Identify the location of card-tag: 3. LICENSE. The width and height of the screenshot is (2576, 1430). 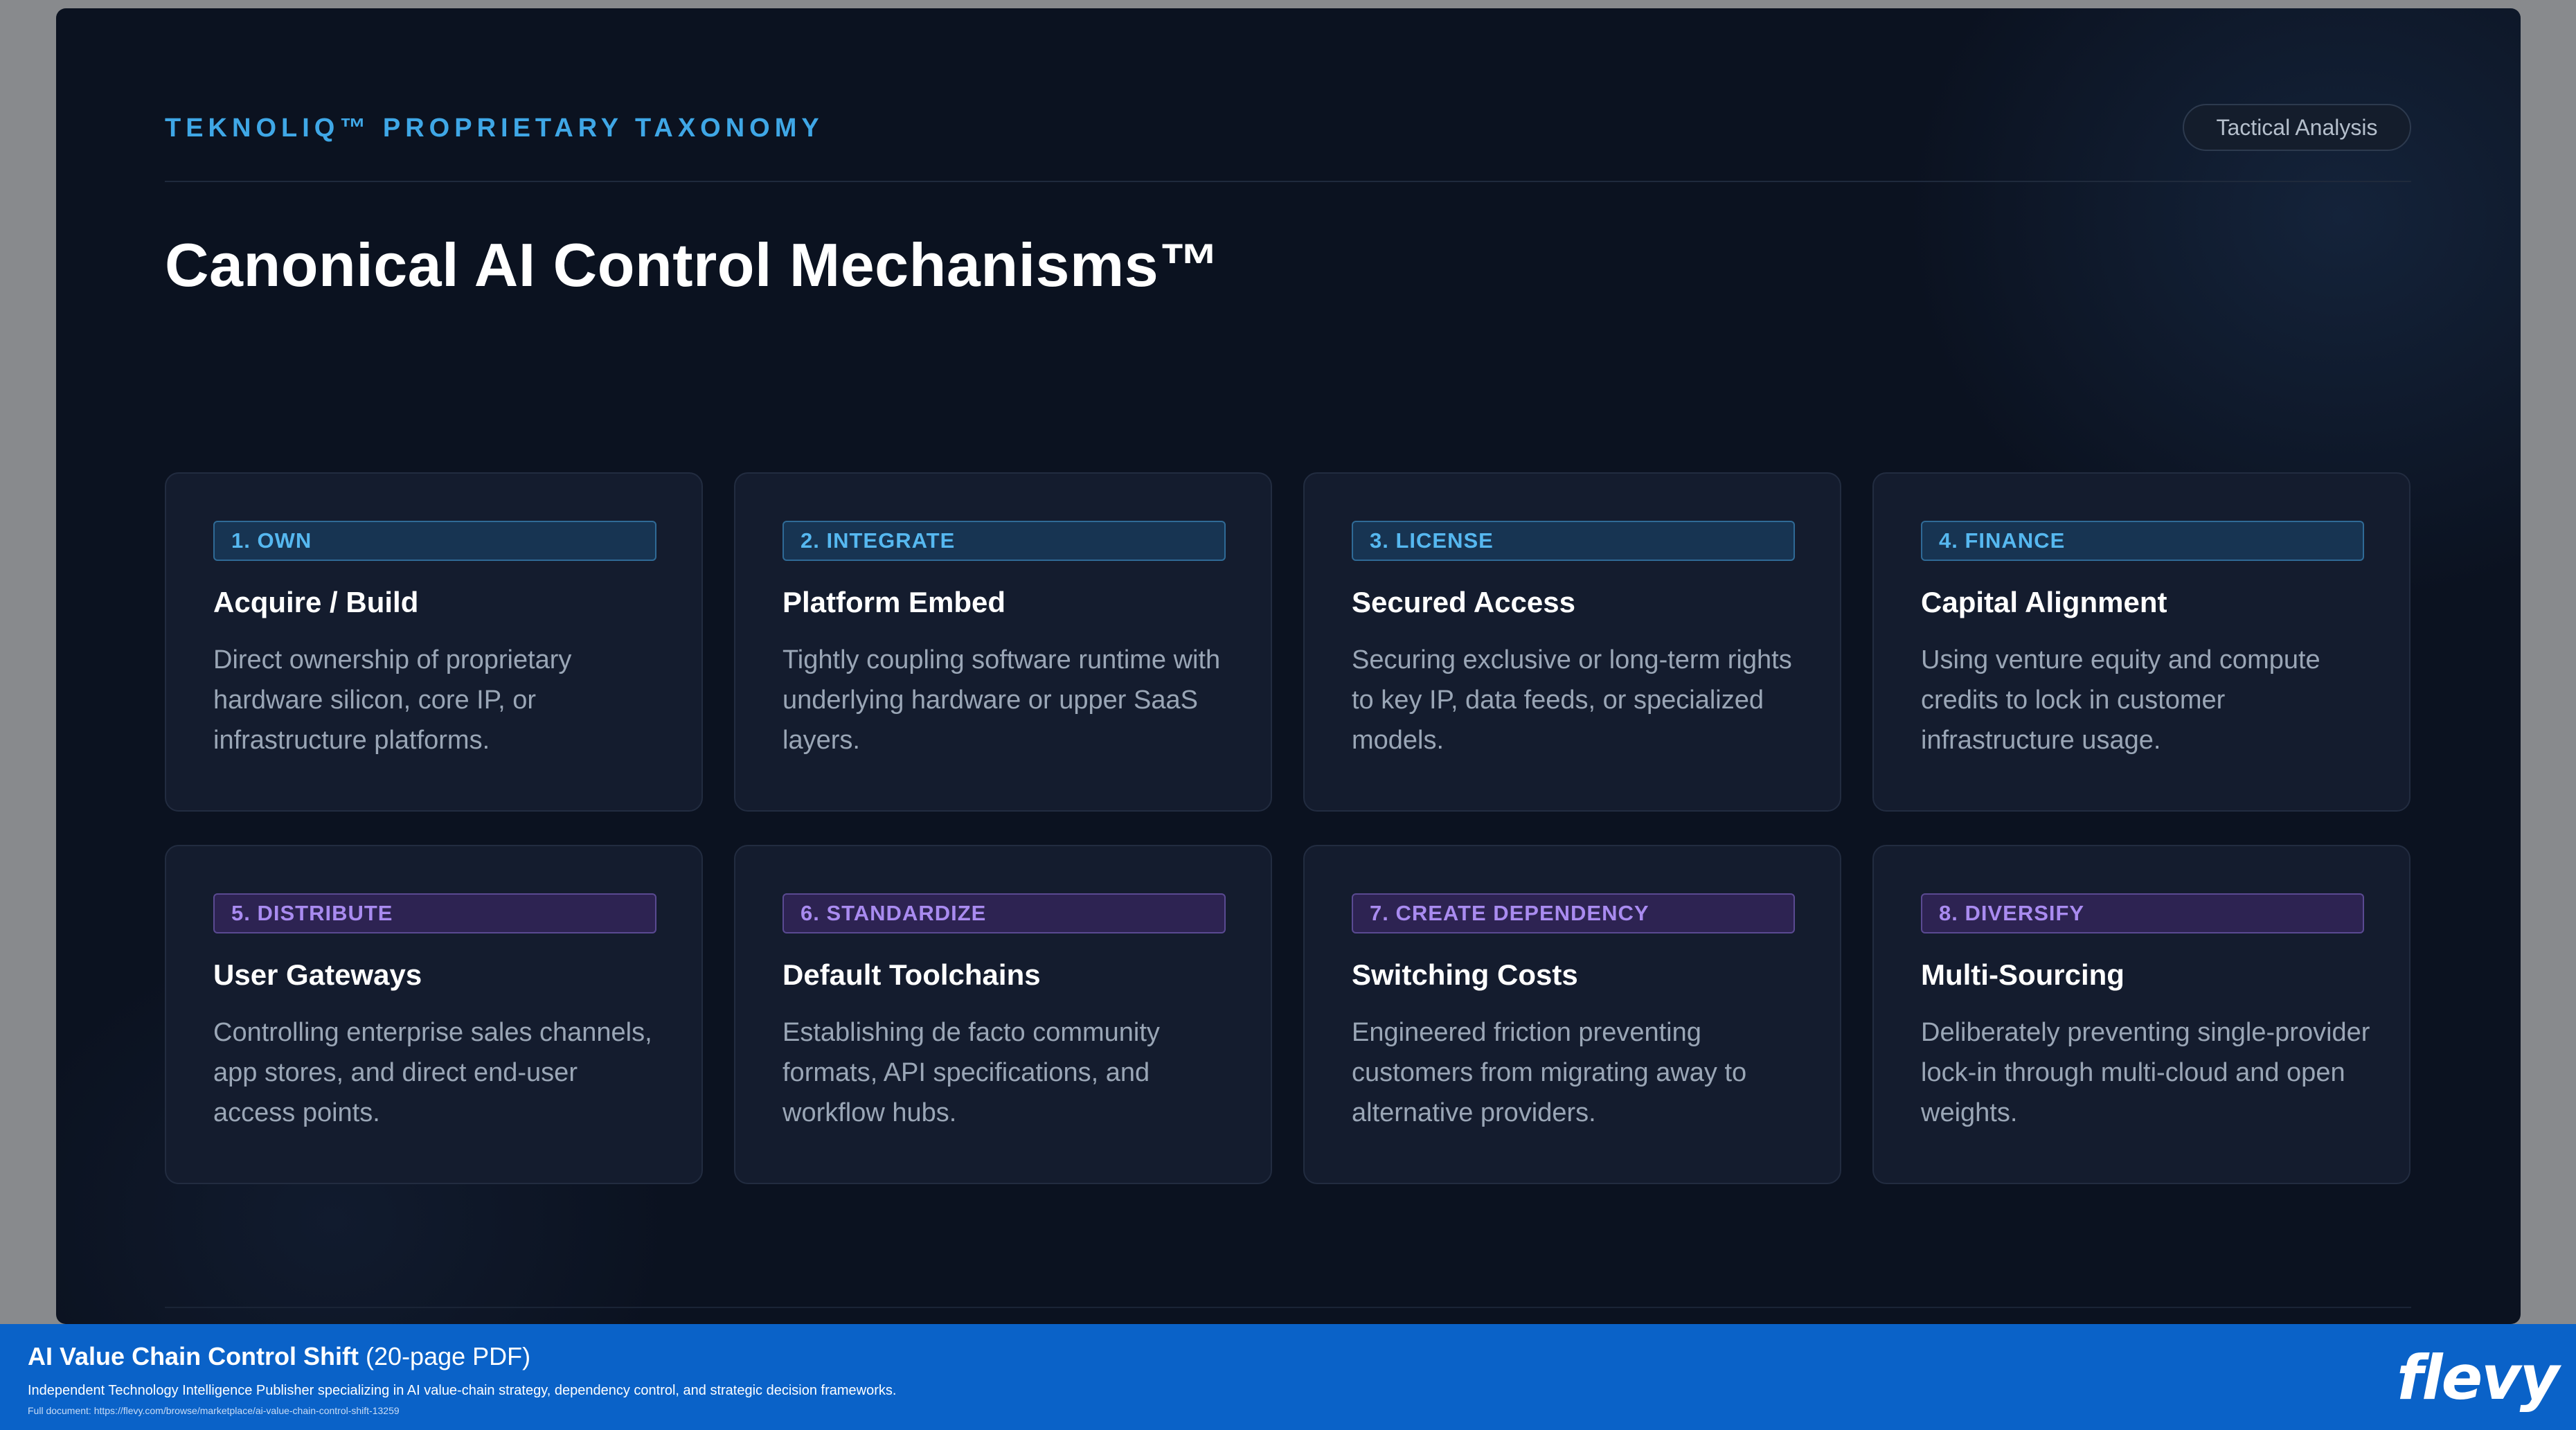
(1573, 541).